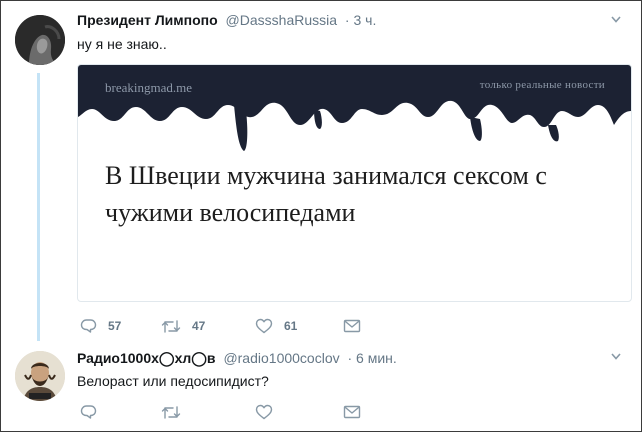 The width and height of the screenshot is (642, 432). I want to click on like-count: 61, so click(291, 326).